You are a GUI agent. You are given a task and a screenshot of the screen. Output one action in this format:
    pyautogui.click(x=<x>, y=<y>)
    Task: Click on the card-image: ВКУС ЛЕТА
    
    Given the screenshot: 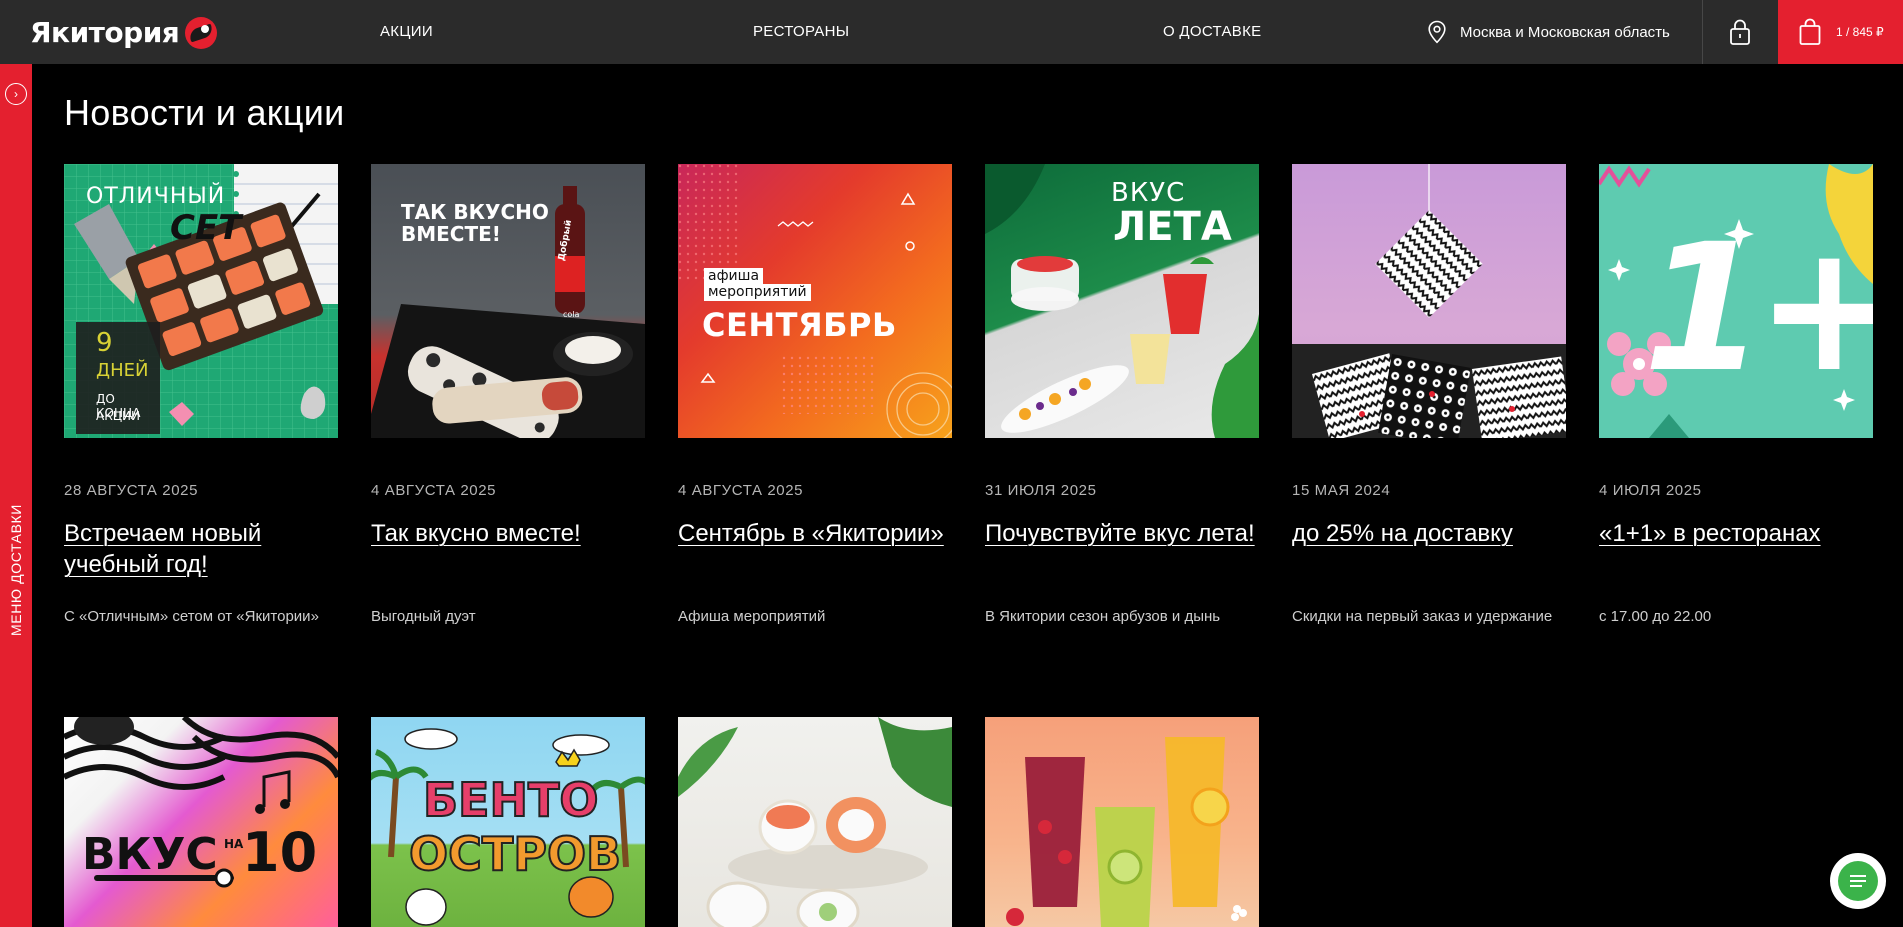 What is the action you would take?
    pyautogui.click(x=1122, y=301)
    